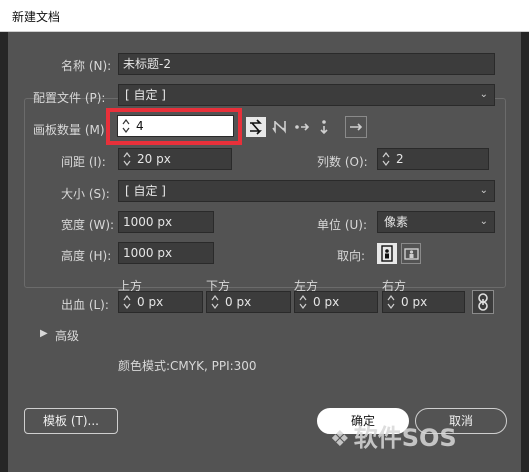 The width and height of the screenshot is (529, 472). What do you see at coordinates (86, 66) in the screenshot?
I see `name-label: 名称 (N):` at bounding box center [86, 66].